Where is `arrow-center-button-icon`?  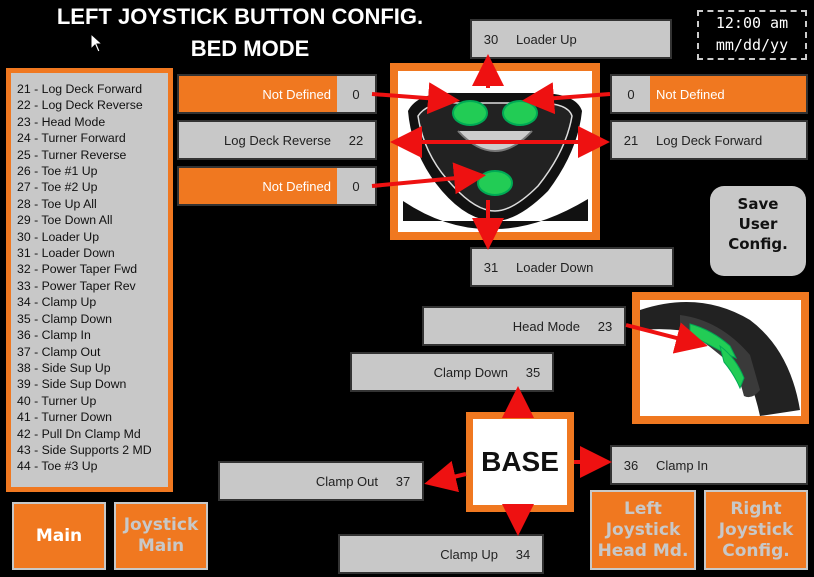 arrow-center-button-icon is located at coordinates (428, 178).